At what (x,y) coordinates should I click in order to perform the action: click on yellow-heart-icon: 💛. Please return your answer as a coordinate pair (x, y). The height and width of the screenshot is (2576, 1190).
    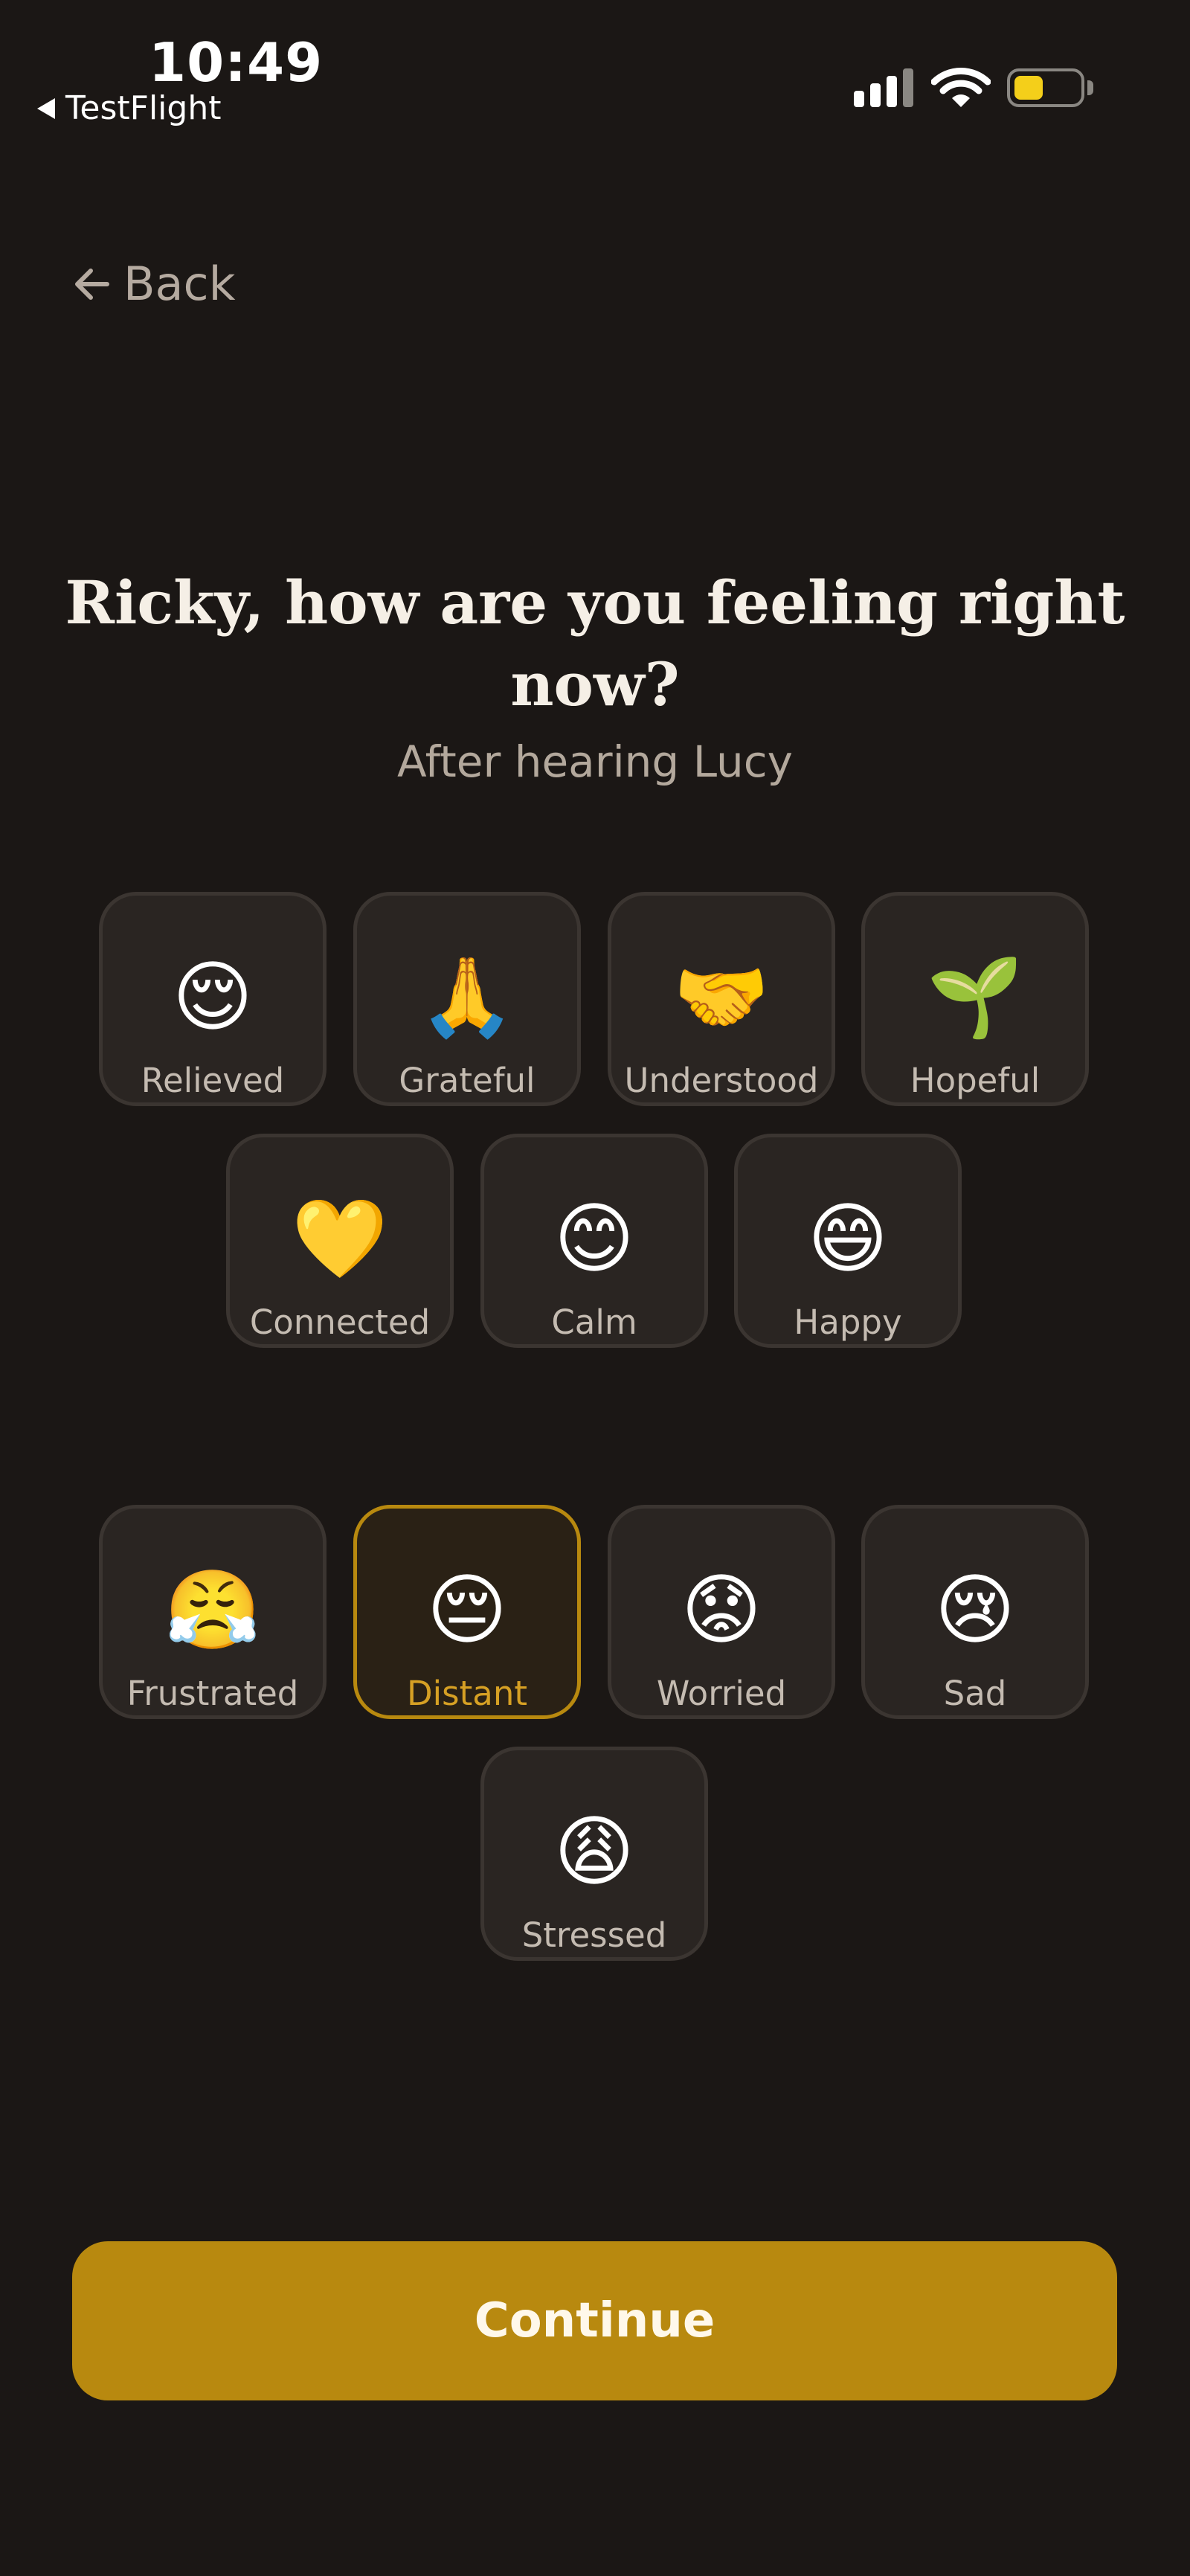
    Looking at the image, I should click on (340, 1238).